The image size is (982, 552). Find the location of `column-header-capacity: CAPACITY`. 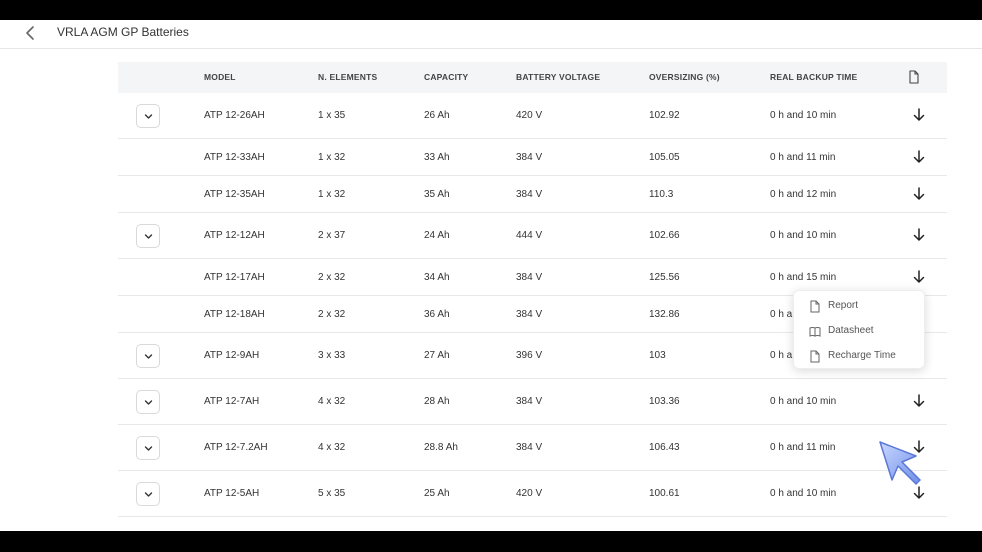

column-header-capacity: CAPACITY is located at coordinates (446, 77).